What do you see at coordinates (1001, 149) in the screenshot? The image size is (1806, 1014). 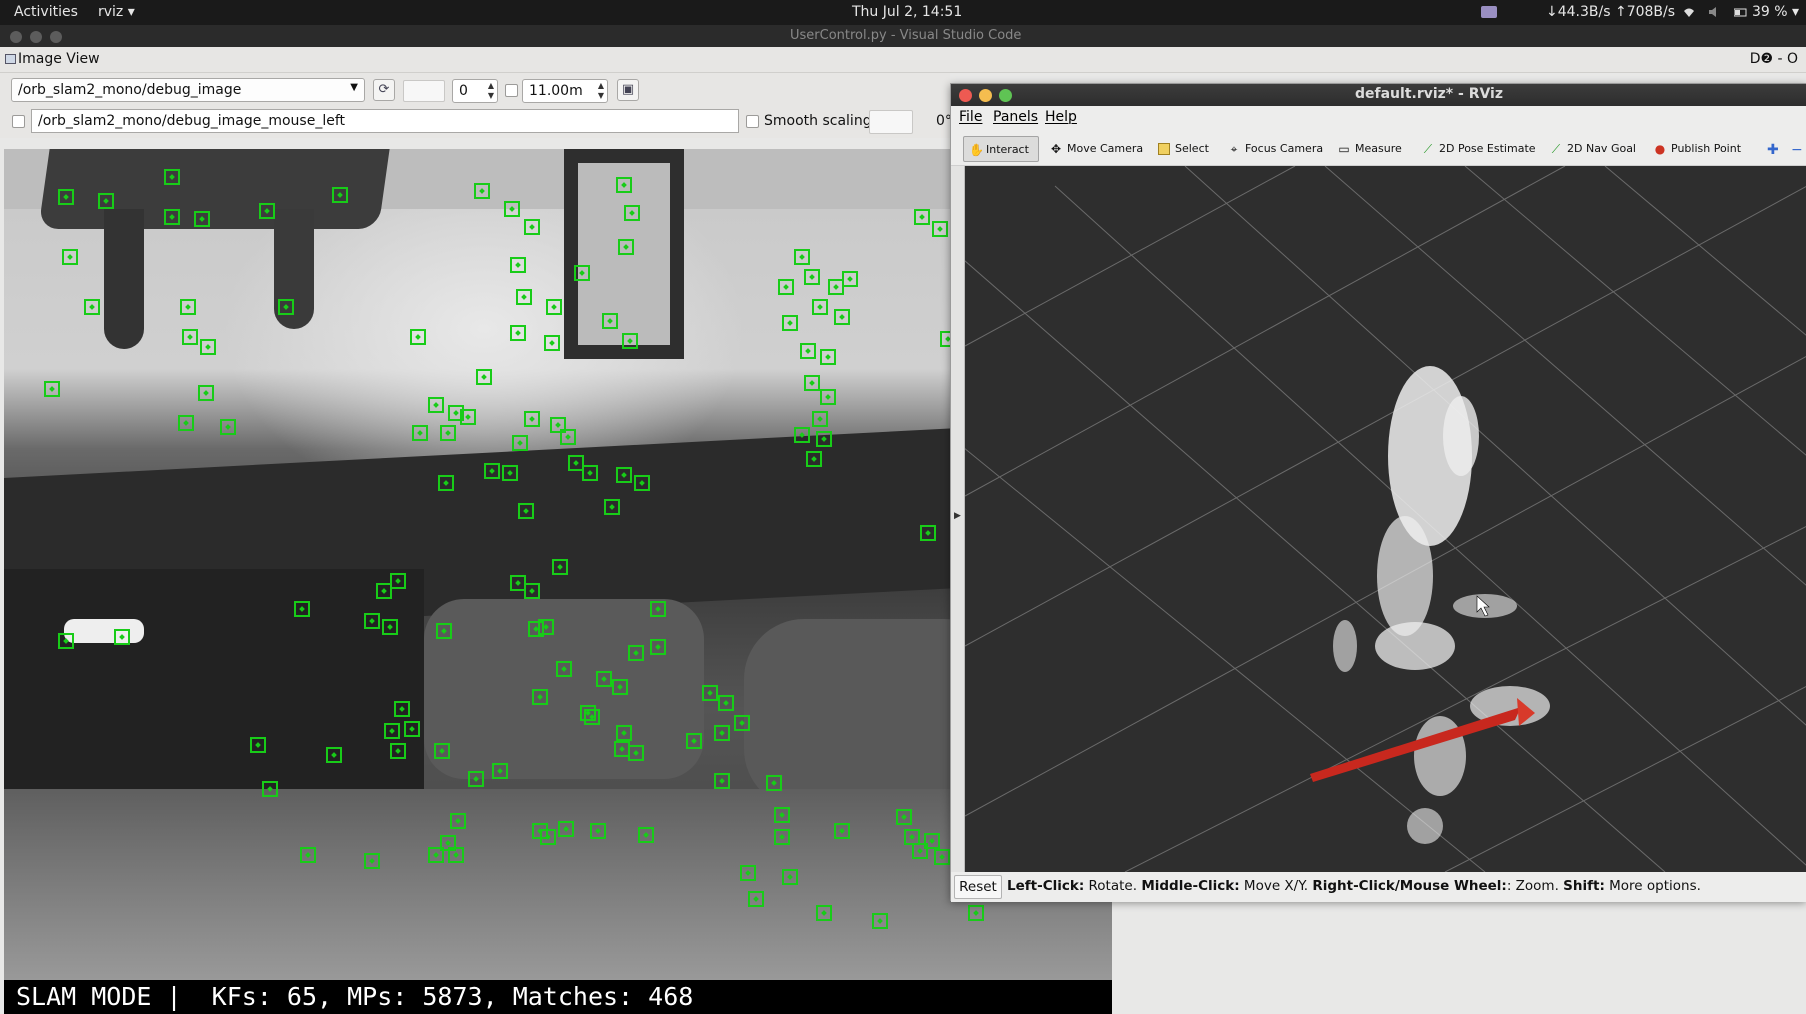 I see `tool-interact: ✋ Interact` at bounding box center [1001, 149].